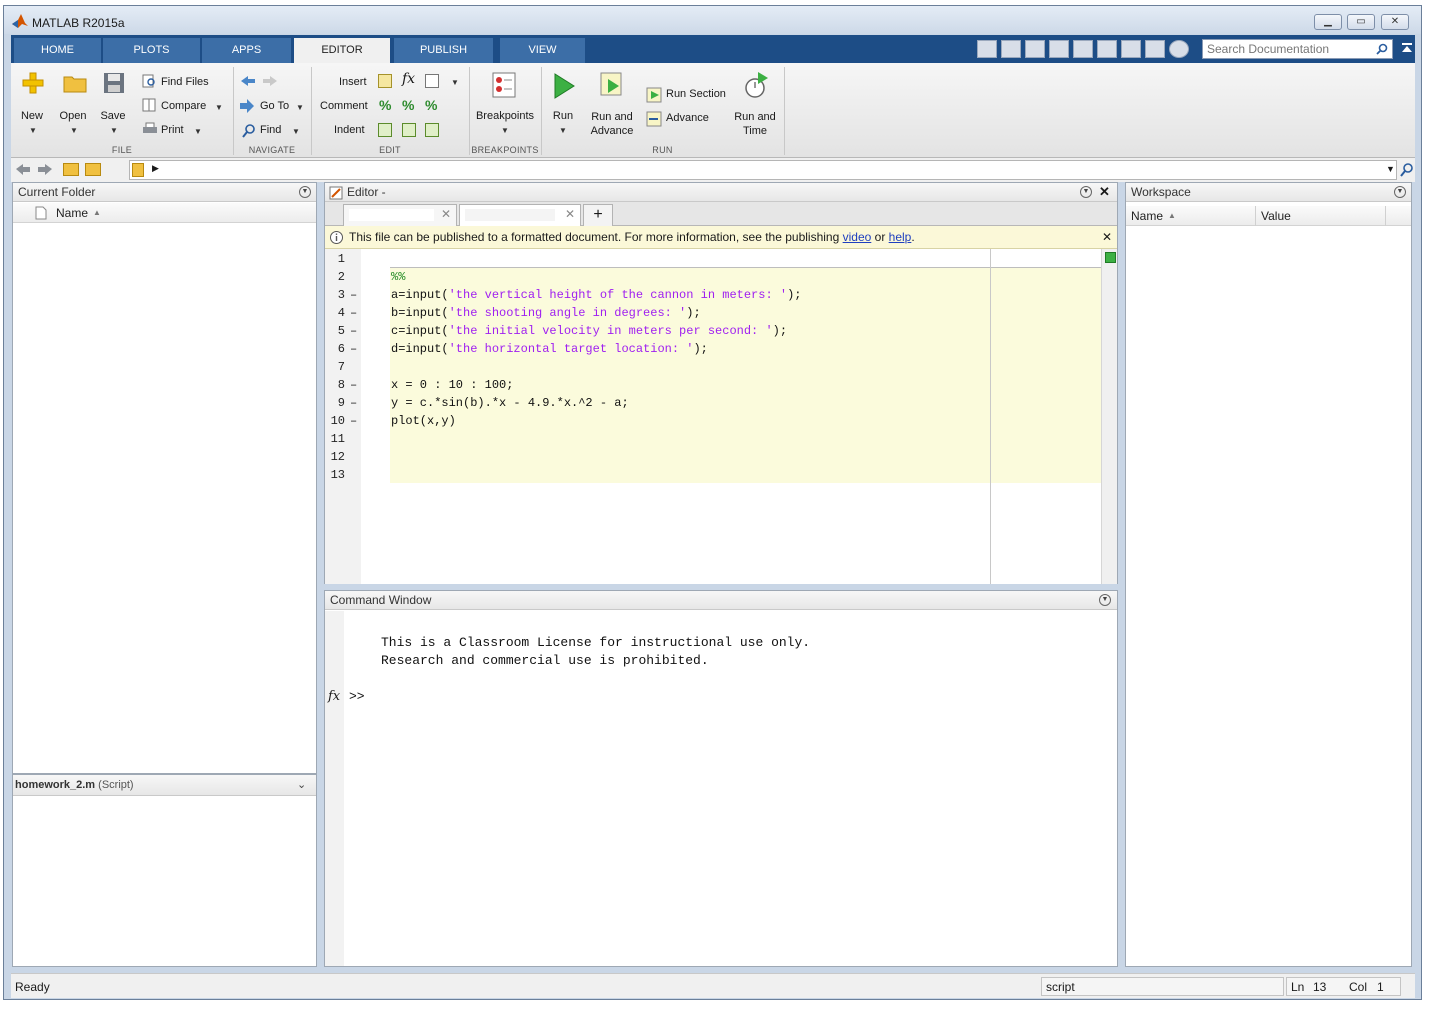 The width and height of the screenshot is (1435, 1013). Describe the element at coordinates (1107, 49) in the screenshot. I see `undo-quick-icon` at that location.